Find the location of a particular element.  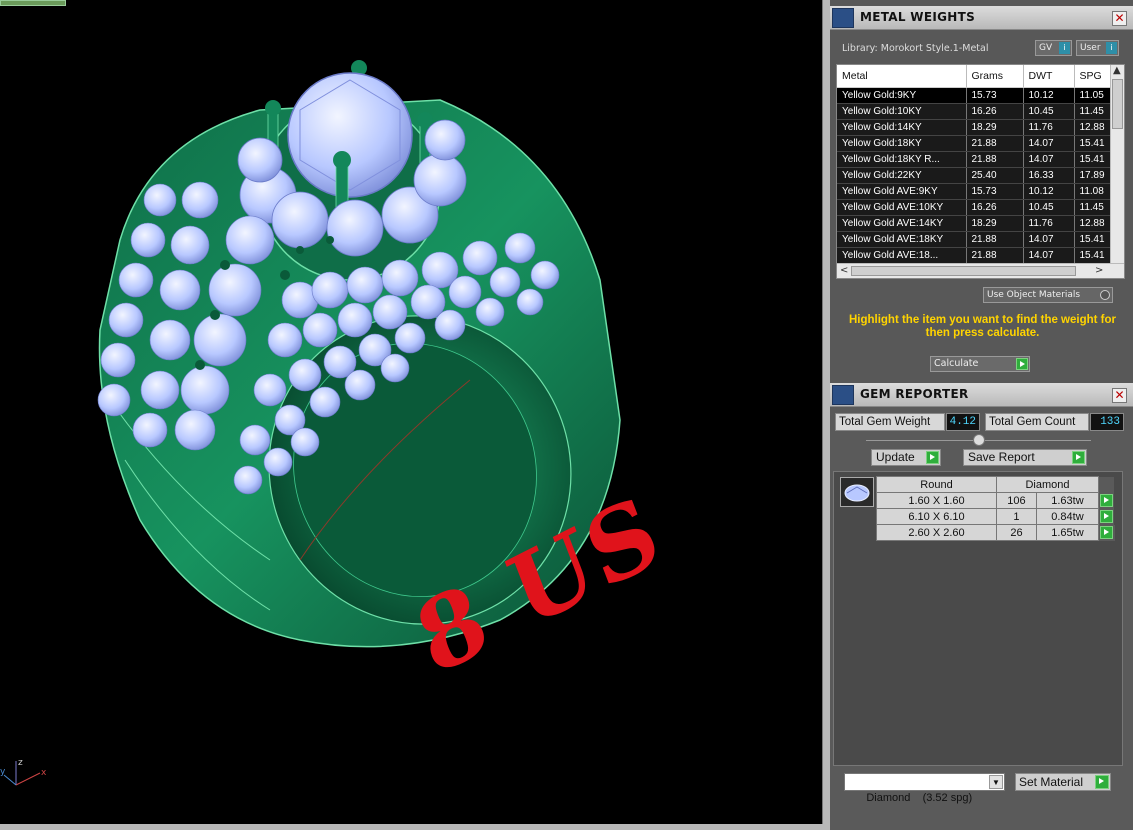

table-row: Yellow Gold AVE:9KY 15.73 10.12 11.08 is located at coordinates (976, 191).